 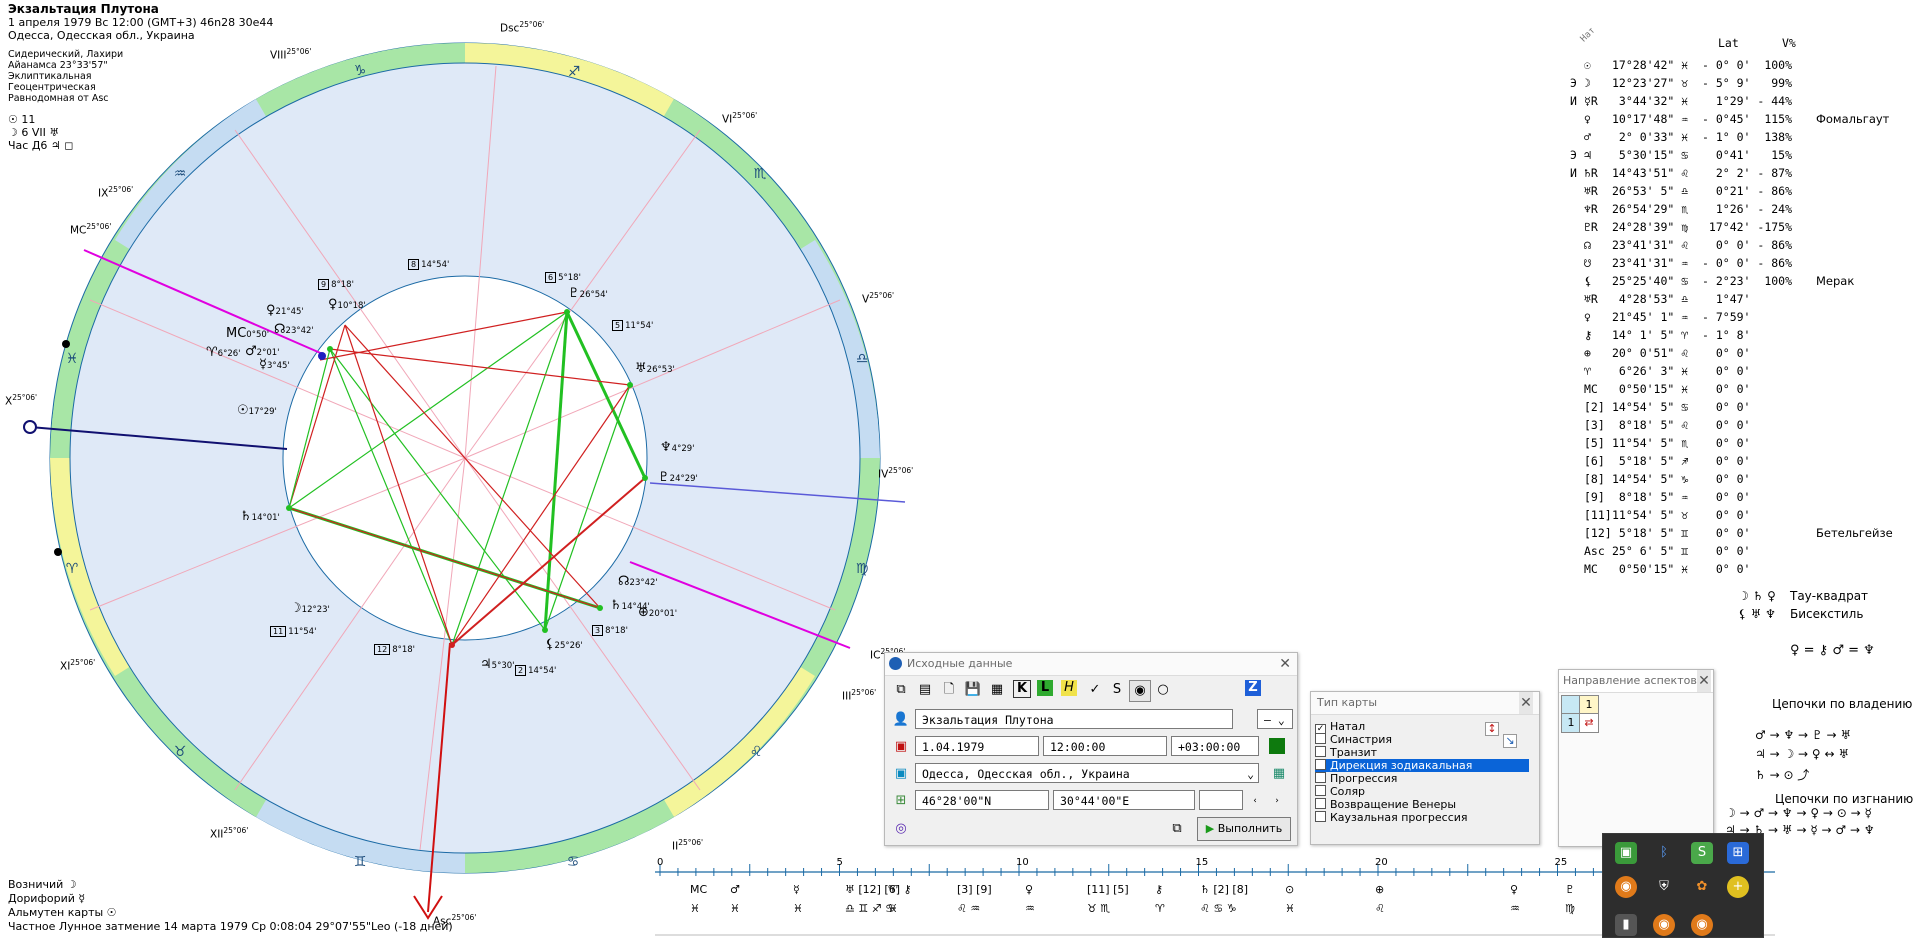 I want to click on aspect-direction-titlebar: Направление аспектов ✕, so click(x=1636, y=681).